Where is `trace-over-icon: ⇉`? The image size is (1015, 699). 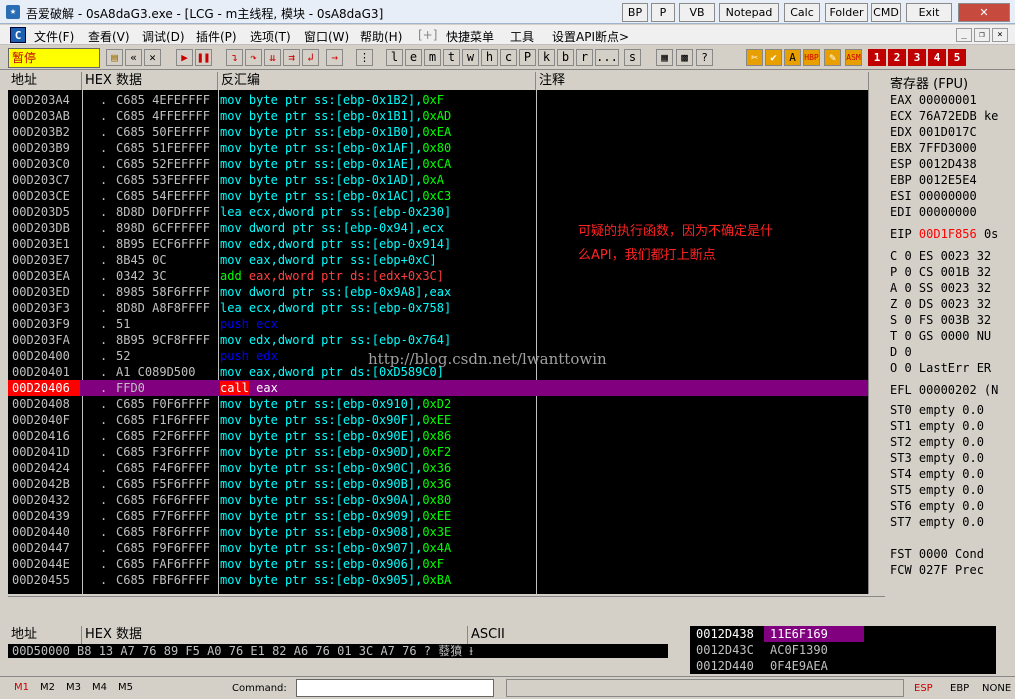
trace-over-icon: ⇉ is located at coordinates (291, 57).